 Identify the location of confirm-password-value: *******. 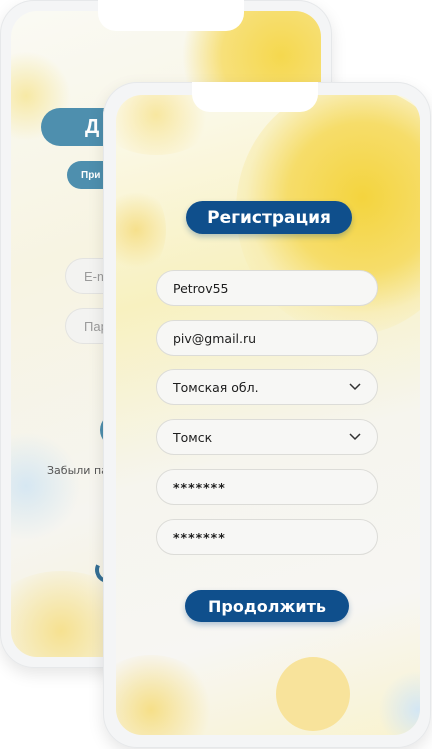
(199, 537).